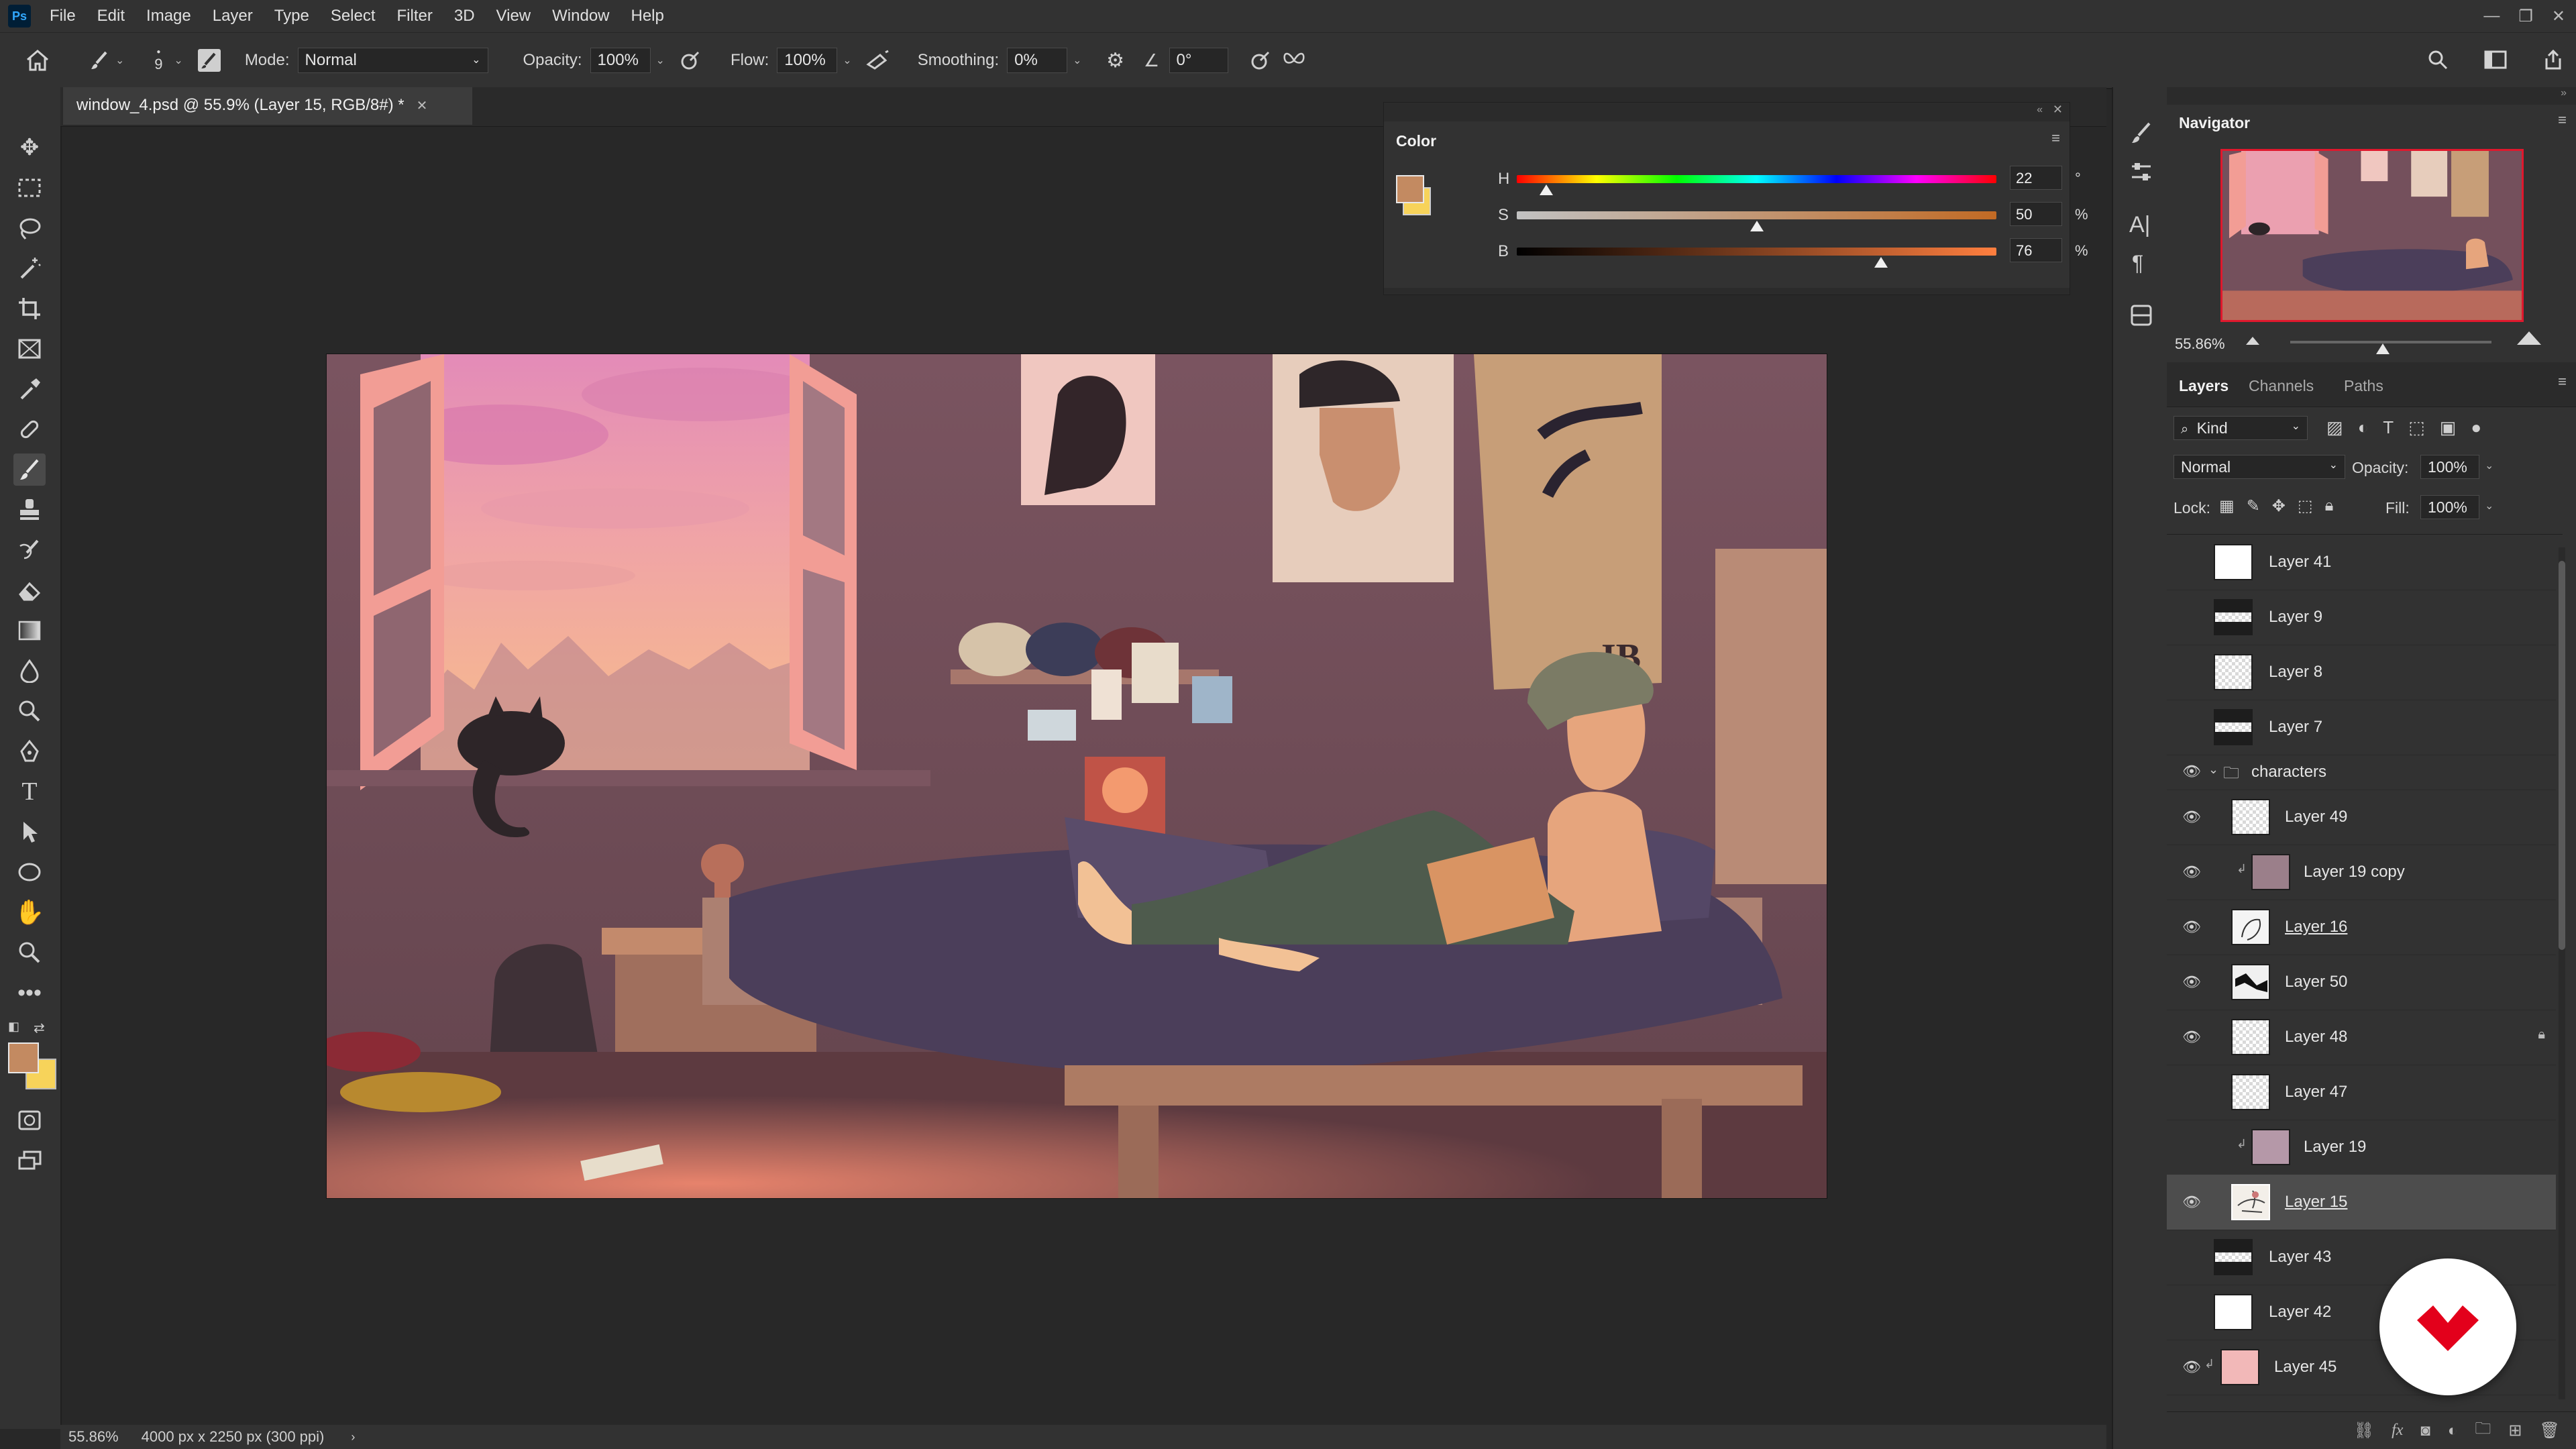 The width and height of the screenshot is (2576, 1449). I want to click on menu-window: Window, so click(580, 16).